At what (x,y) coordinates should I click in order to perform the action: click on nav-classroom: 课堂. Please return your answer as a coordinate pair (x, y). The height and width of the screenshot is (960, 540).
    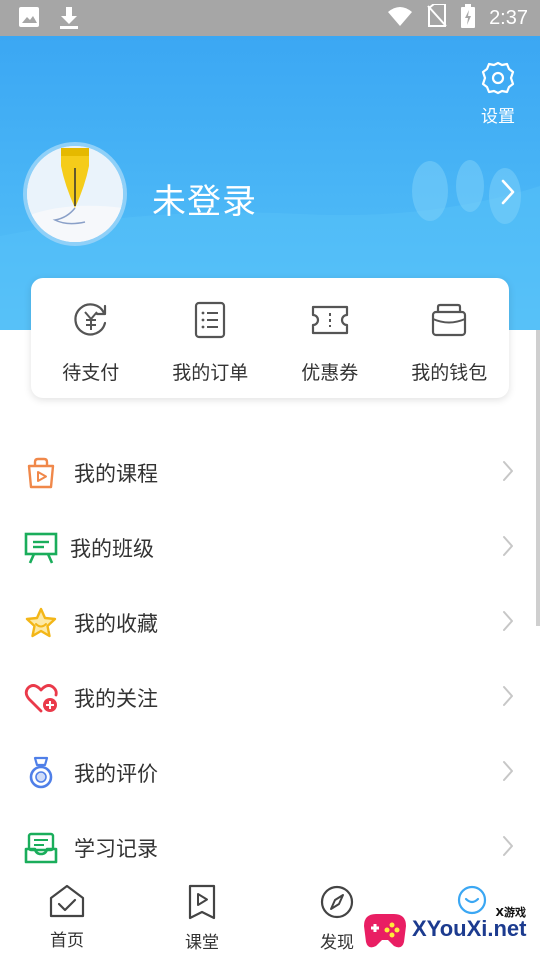
    Looking at the image, I should click on (202, 918).